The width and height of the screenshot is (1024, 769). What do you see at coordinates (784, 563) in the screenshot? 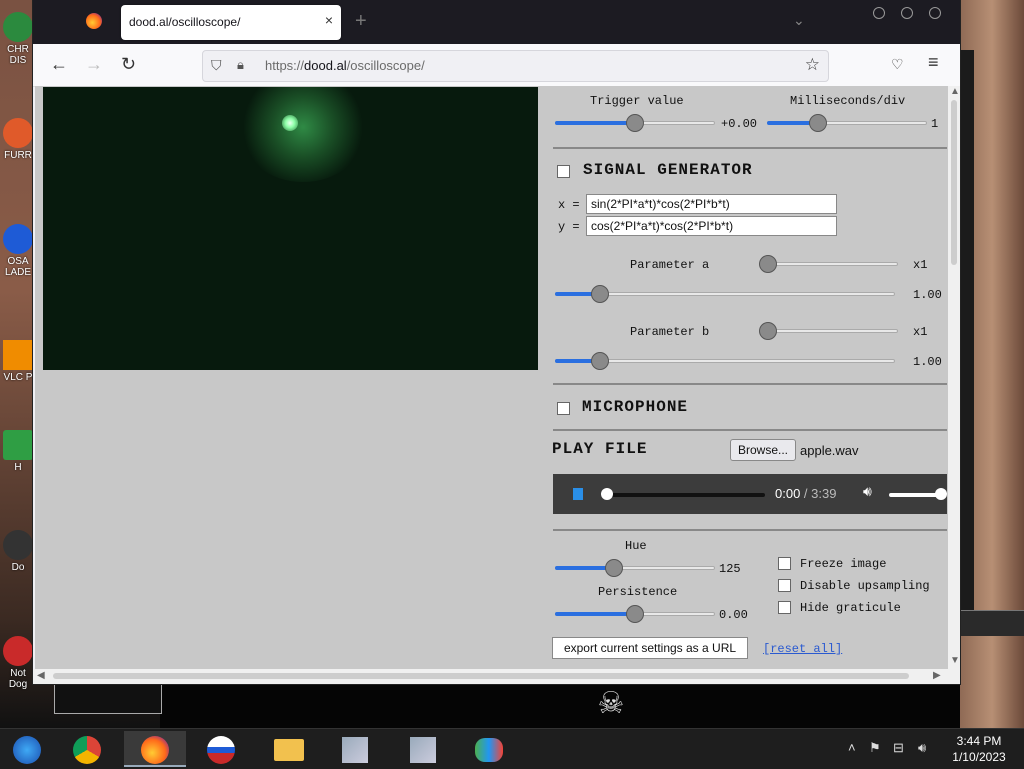
I see `freeze-image-checkbox` at bounding box center [784, 563].